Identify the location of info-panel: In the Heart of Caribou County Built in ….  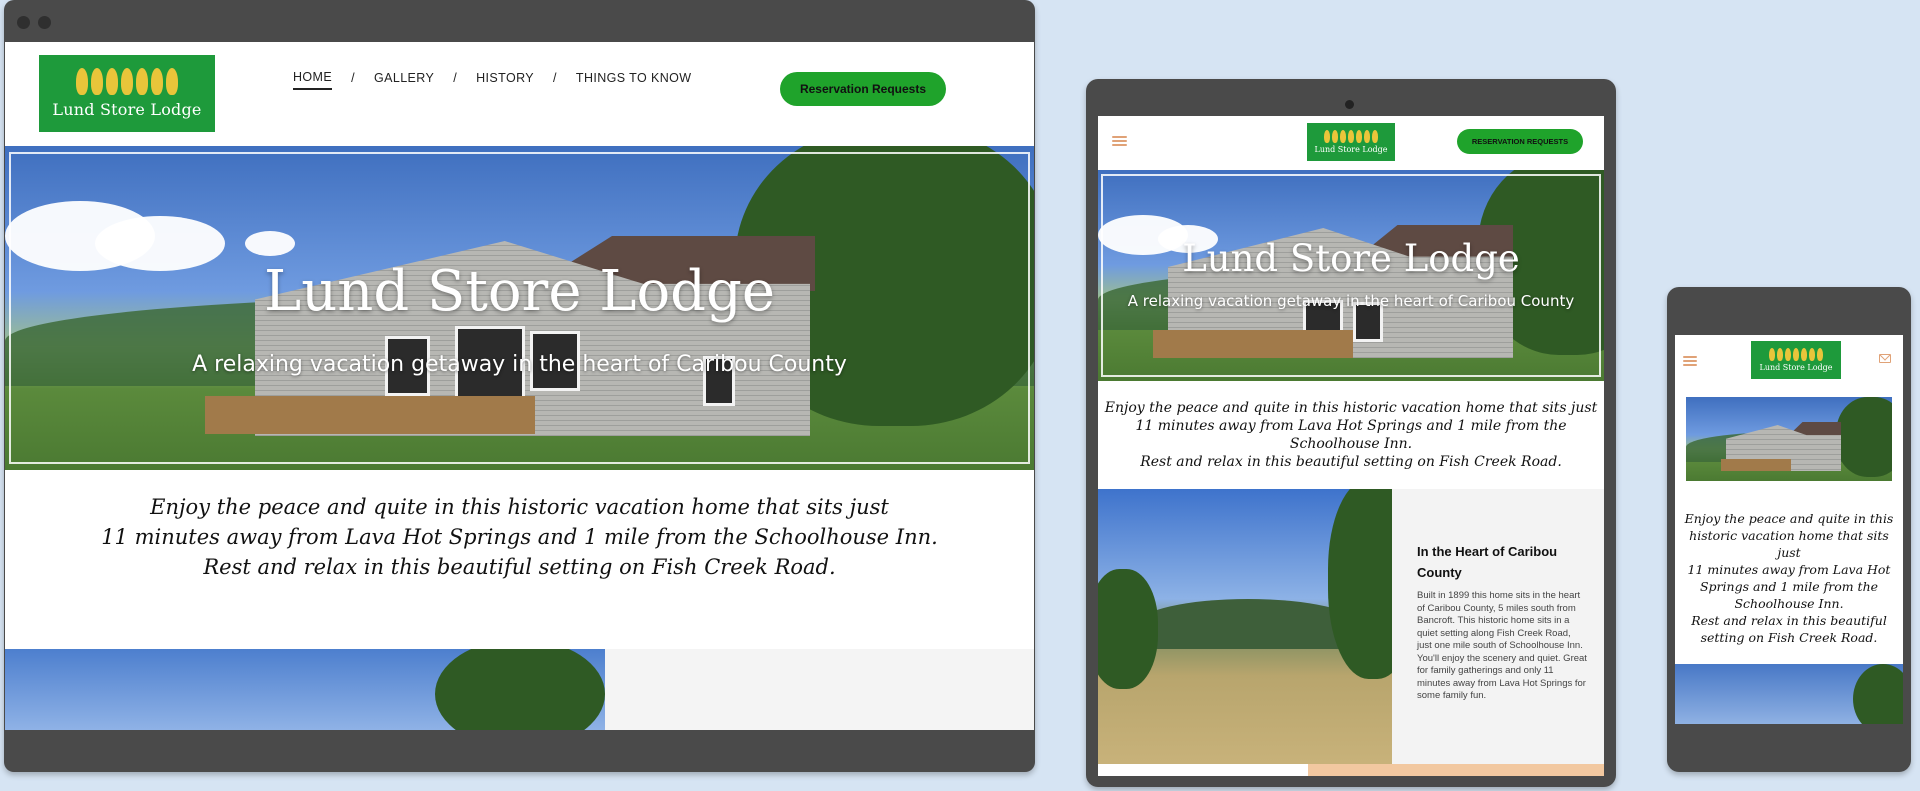
(1498, 626).